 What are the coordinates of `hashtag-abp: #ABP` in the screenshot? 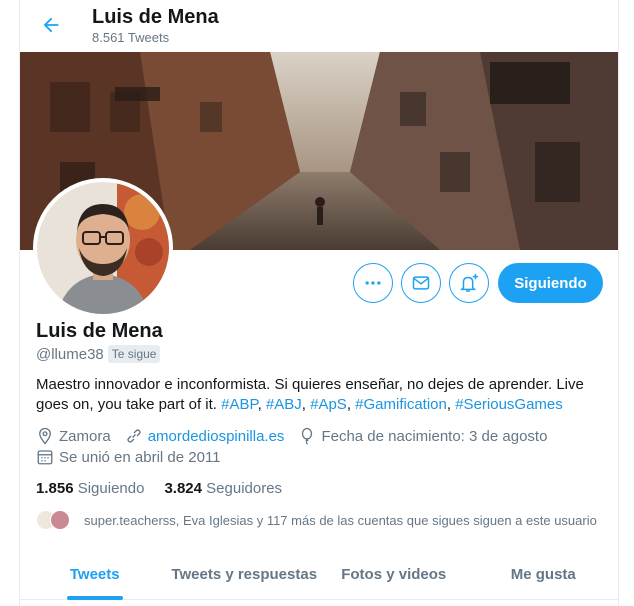 It's located at (239, 404).